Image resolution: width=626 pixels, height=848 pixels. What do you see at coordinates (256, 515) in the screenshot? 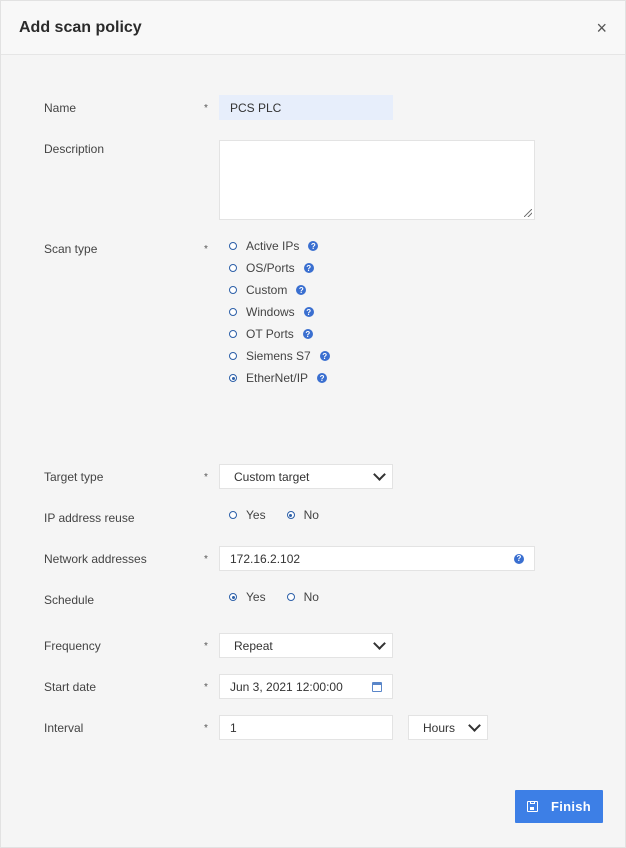
I see `ip-reuse-yes-label: Yes` at bounding box center [256, 515].